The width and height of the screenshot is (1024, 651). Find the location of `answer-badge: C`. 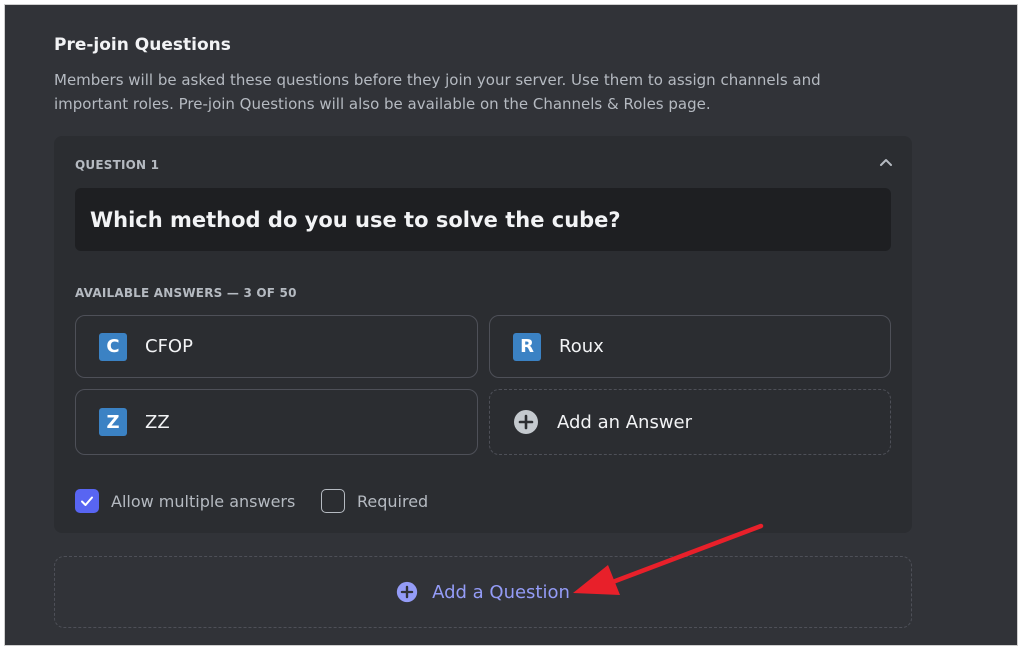

answer-badge: C is located at coordinates (113, 346).